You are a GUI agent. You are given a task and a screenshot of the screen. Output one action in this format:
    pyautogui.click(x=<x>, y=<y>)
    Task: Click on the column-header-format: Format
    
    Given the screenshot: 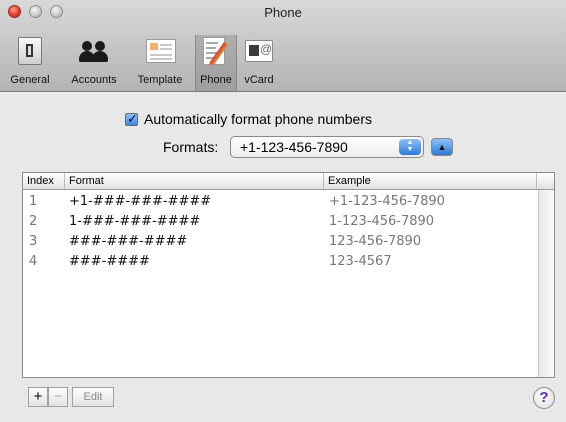 What is the action you would take?
    pyautogui.click(x=194, y=181)
    